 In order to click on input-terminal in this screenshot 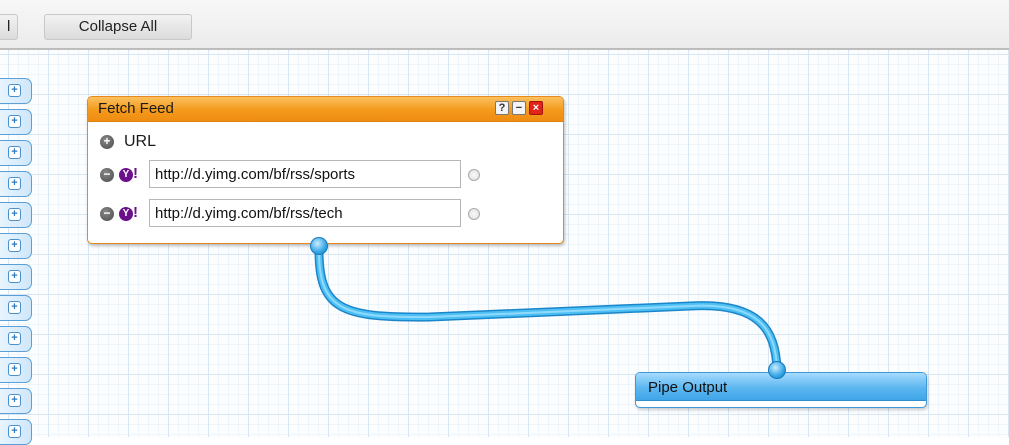, I will do `click(777, 370)`.